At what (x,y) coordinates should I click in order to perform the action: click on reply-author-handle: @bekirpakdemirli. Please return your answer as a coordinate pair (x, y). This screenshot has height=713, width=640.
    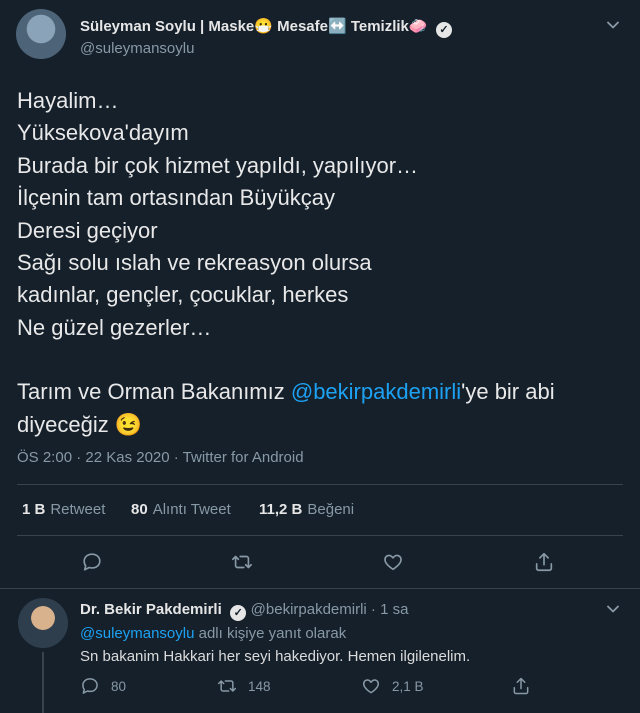
    Looking at the image, I should click on (309, 609).